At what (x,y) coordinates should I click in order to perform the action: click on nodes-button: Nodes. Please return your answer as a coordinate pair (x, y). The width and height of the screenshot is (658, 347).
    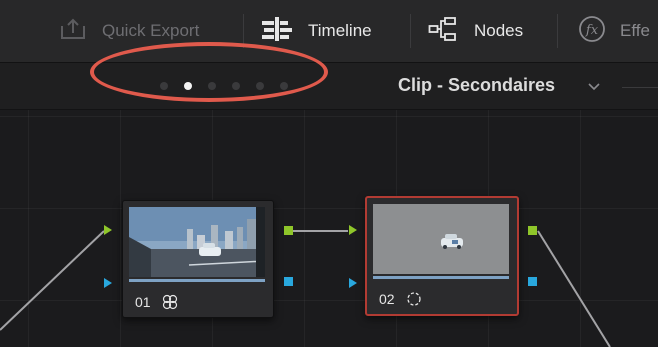
    Looking at the image, I should click on (475, 31).